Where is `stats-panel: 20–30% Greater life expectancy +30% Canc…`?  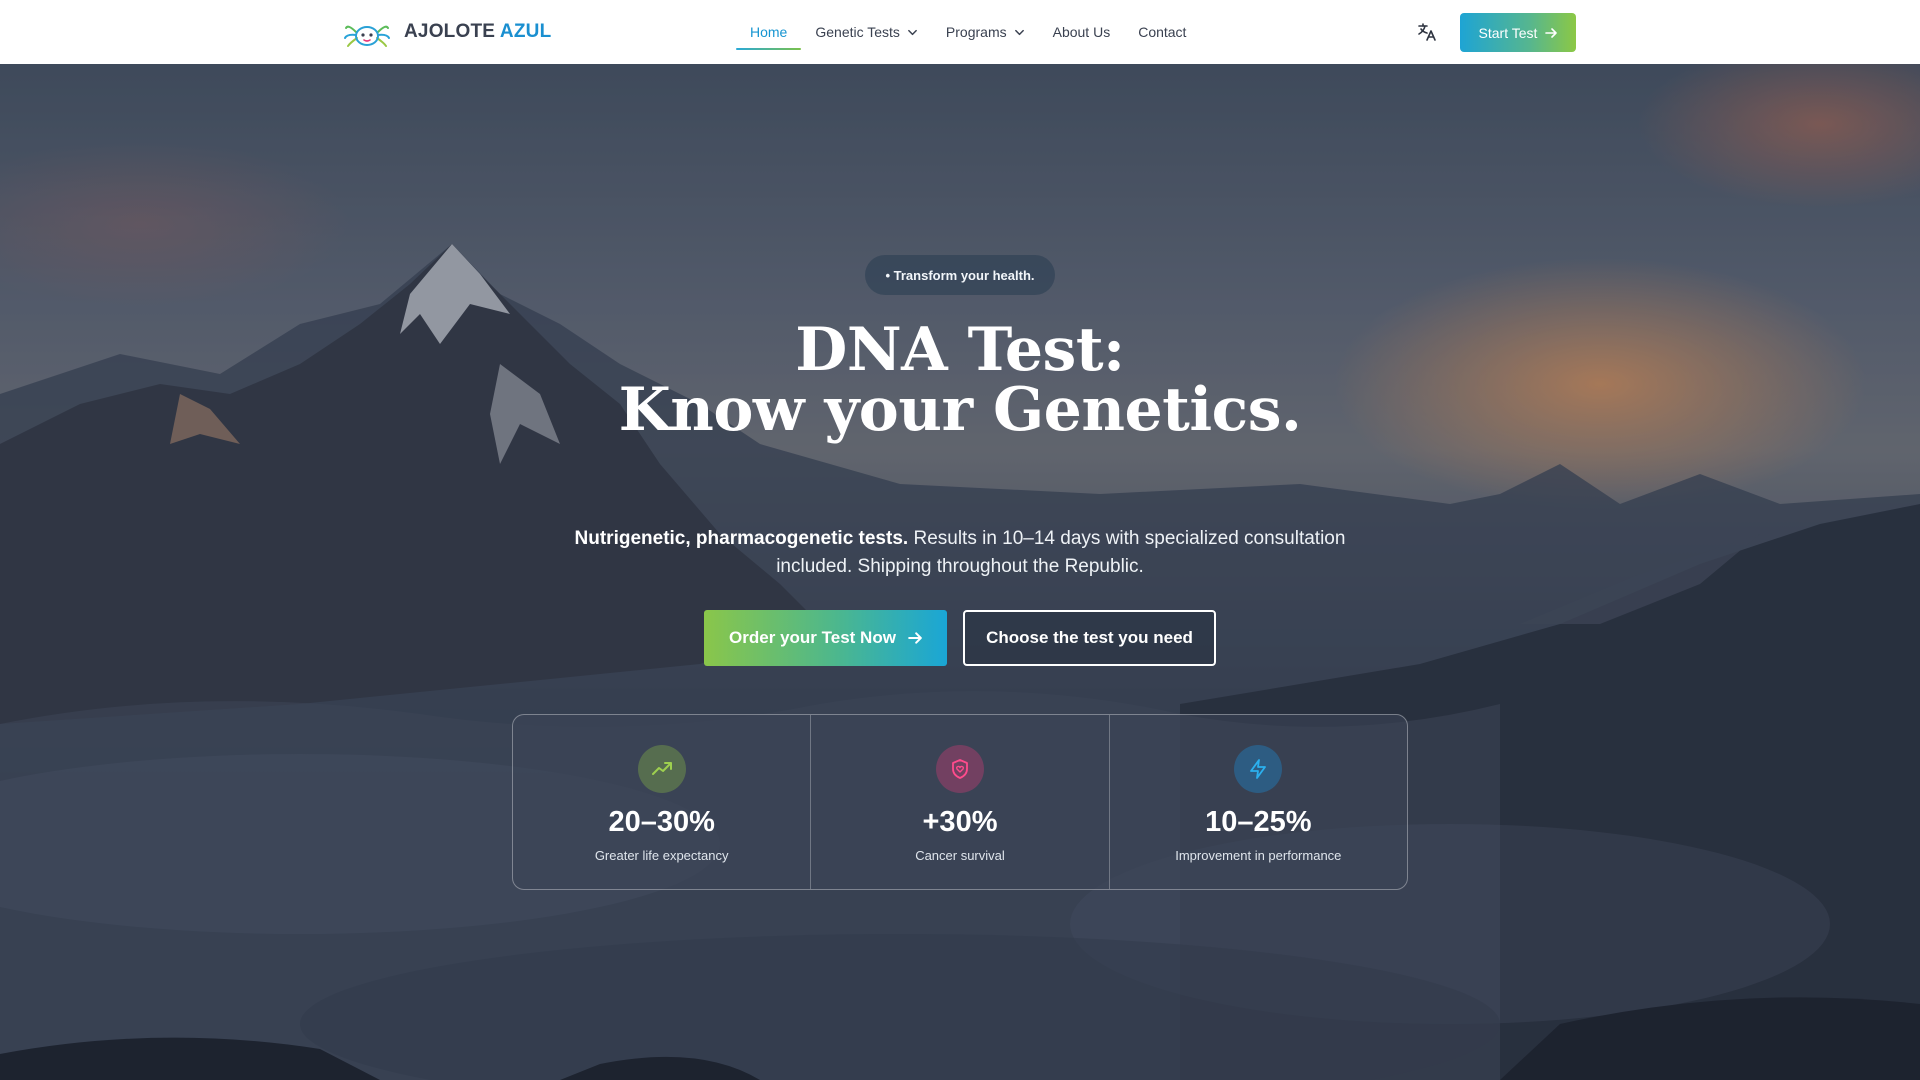 stats-panel: 20–30% Greater life expectancy +30% Canc… is located at coordinates (960, 802).